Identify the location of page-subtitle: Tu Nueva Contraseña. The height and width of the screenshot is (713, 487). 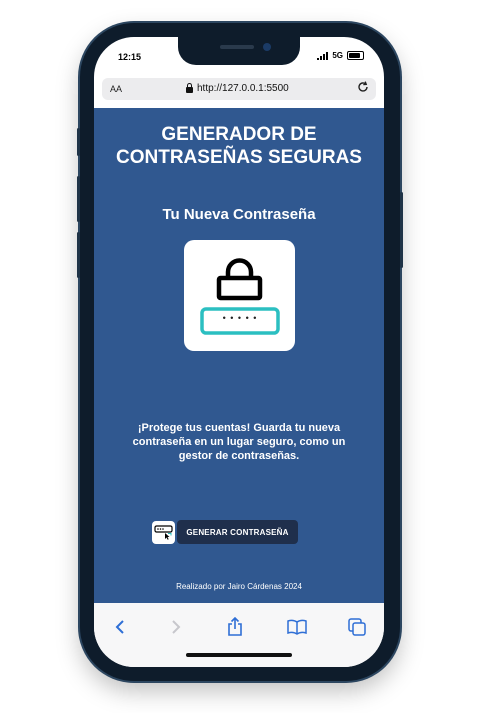
(239, 214).